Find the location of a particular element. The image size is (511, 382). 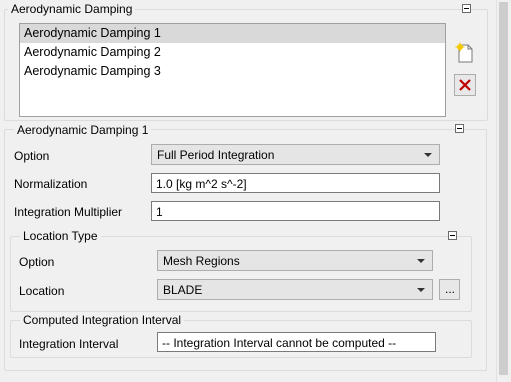

integration-multiplier-label: Integration Multiplier is located at coordinates (68, 212).